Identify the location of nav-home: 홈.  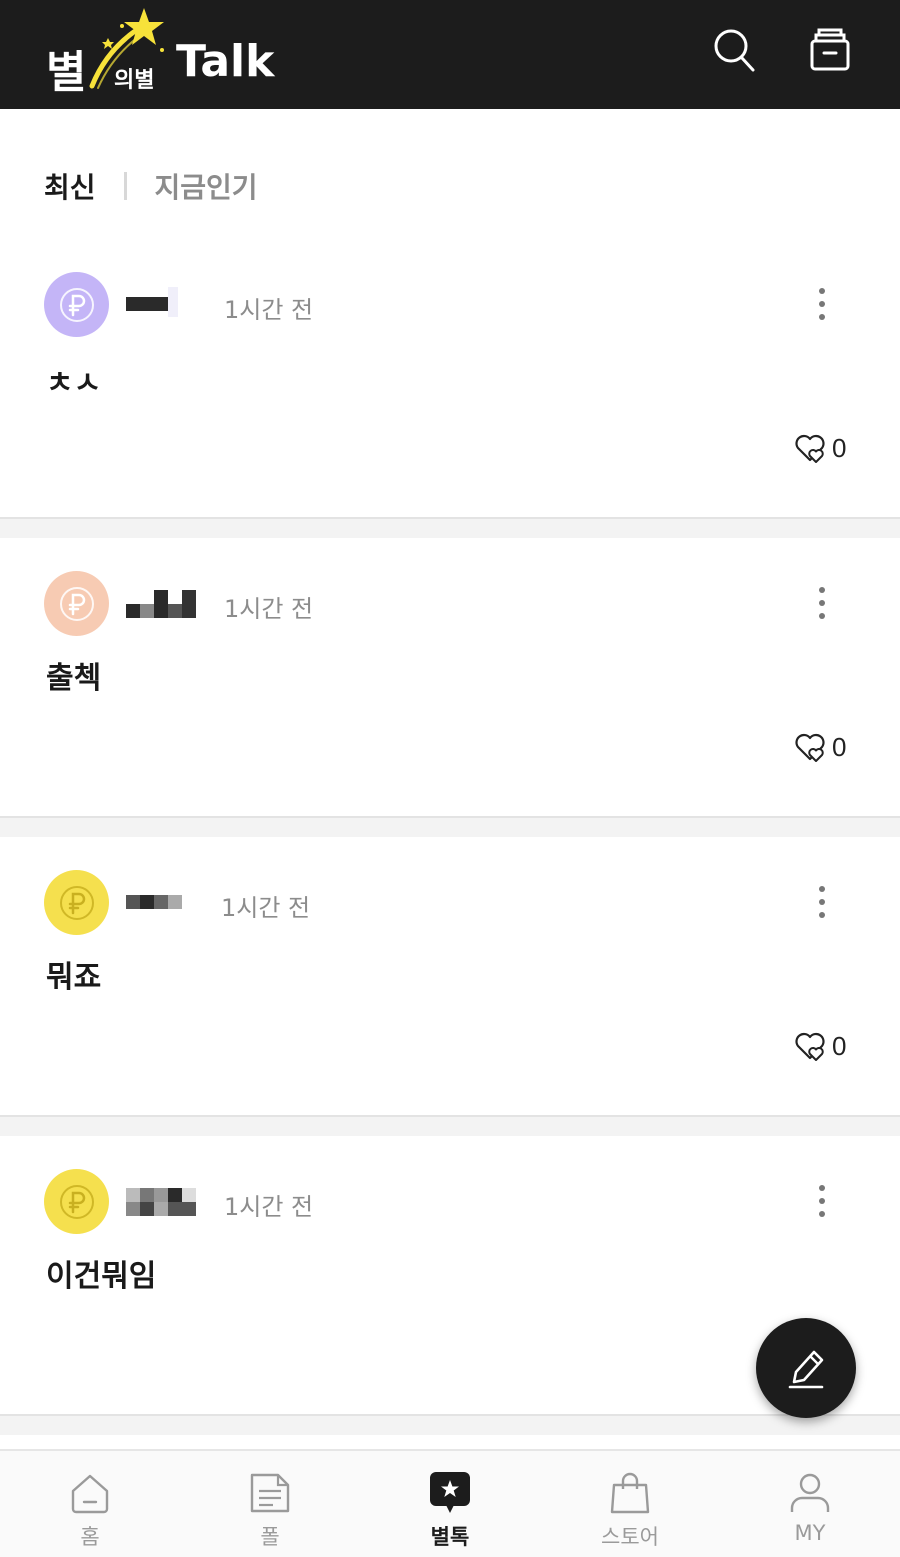
(90, 1504).